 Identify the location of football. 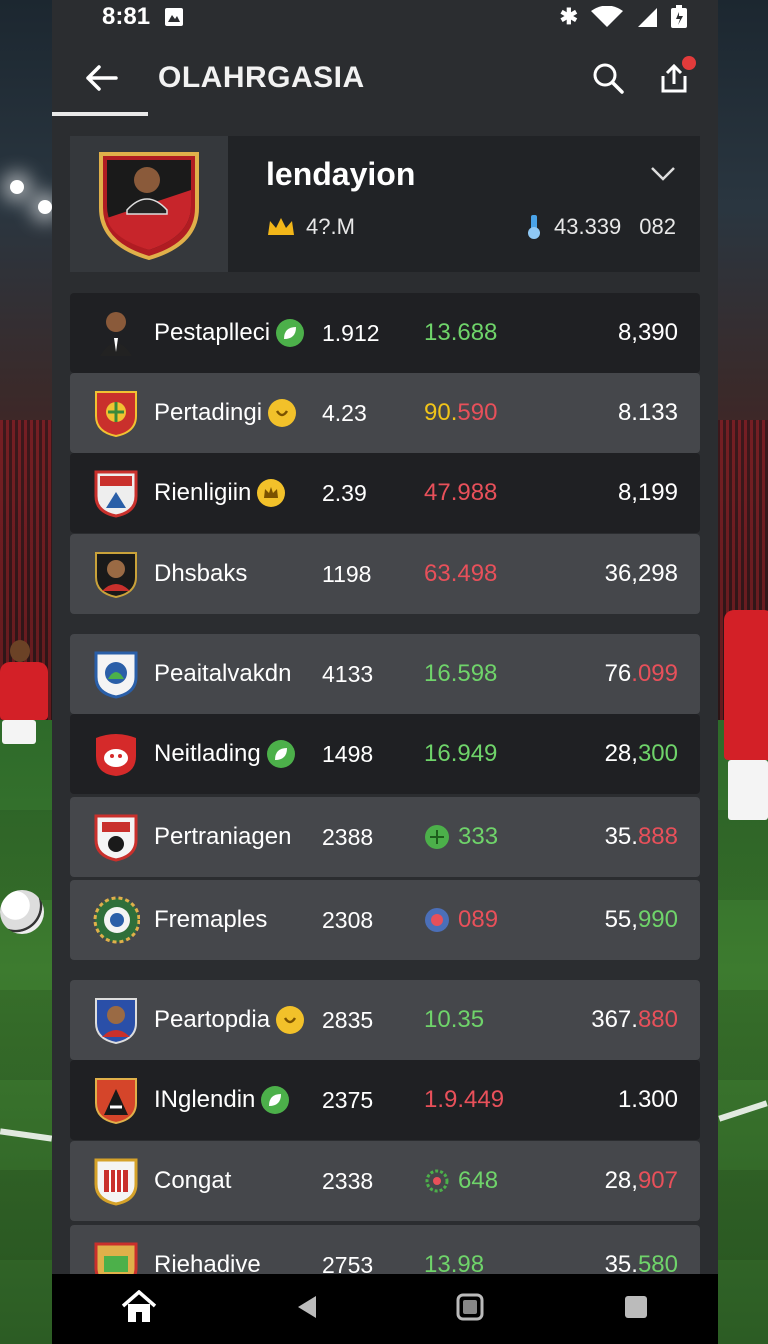
(22, 912).